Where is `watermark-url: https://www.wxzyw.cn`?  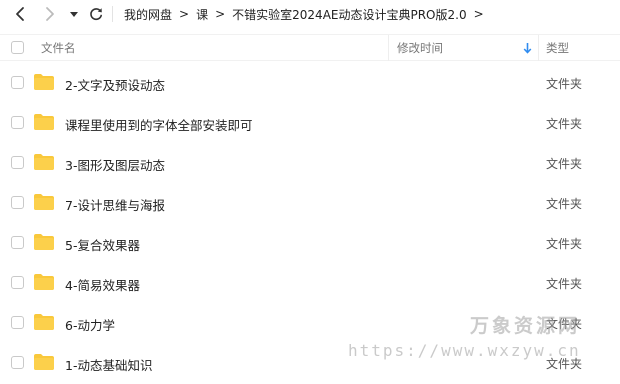
watermark-url: https://www.wxzyw.cn is located at coordinates (464, 350).